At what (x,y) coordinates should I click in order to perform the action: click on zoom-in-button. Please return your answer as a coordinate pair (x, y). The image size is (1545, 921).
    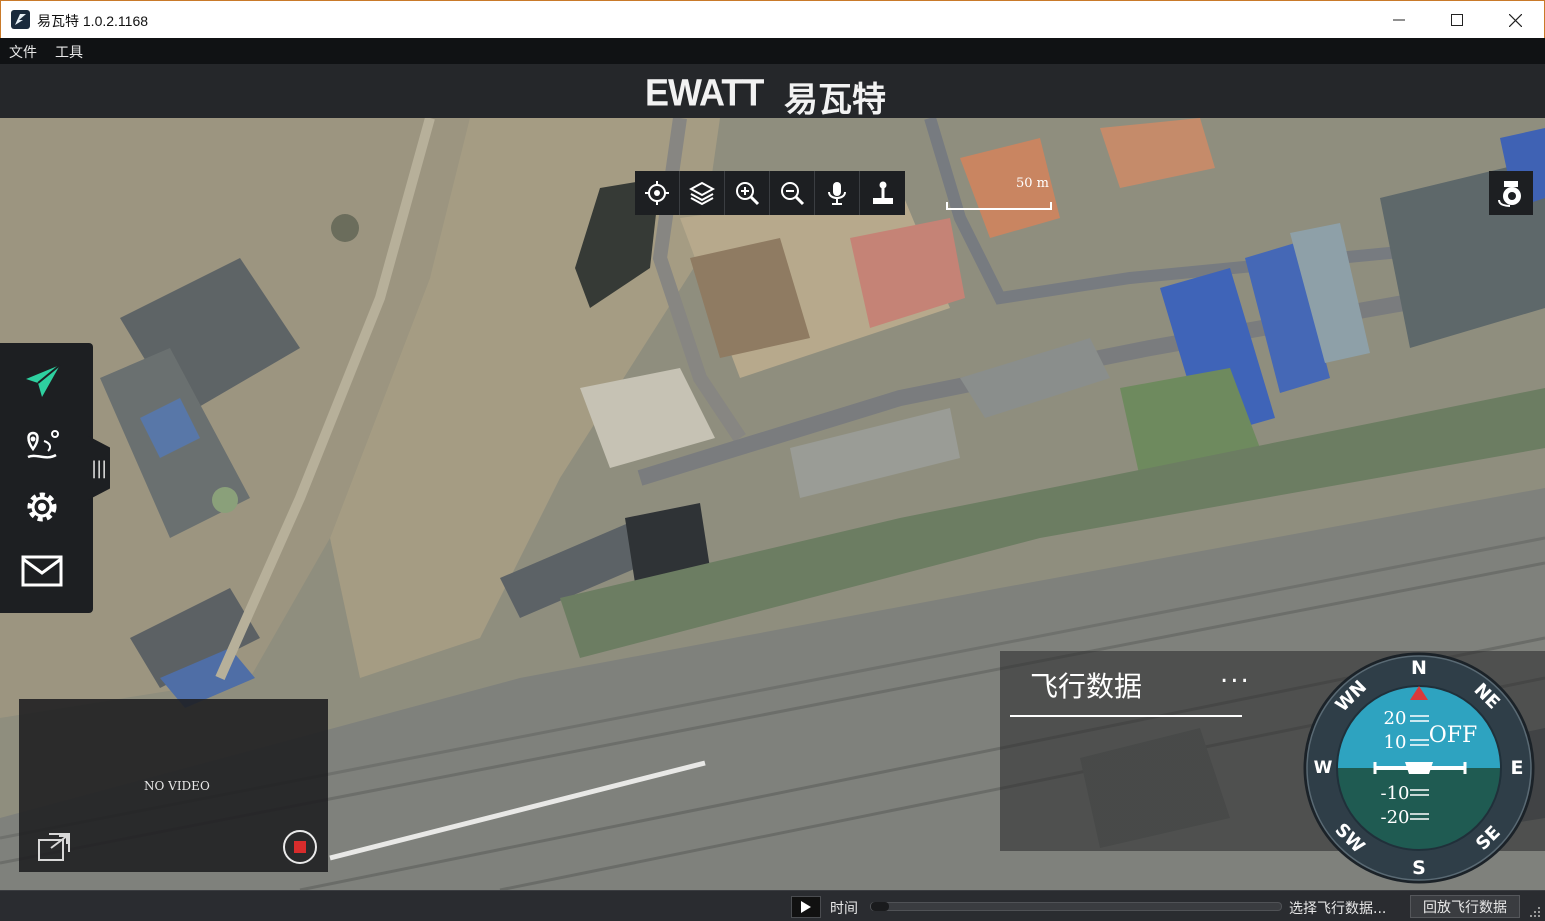
    Looking at the image, I should click on (747, 193).